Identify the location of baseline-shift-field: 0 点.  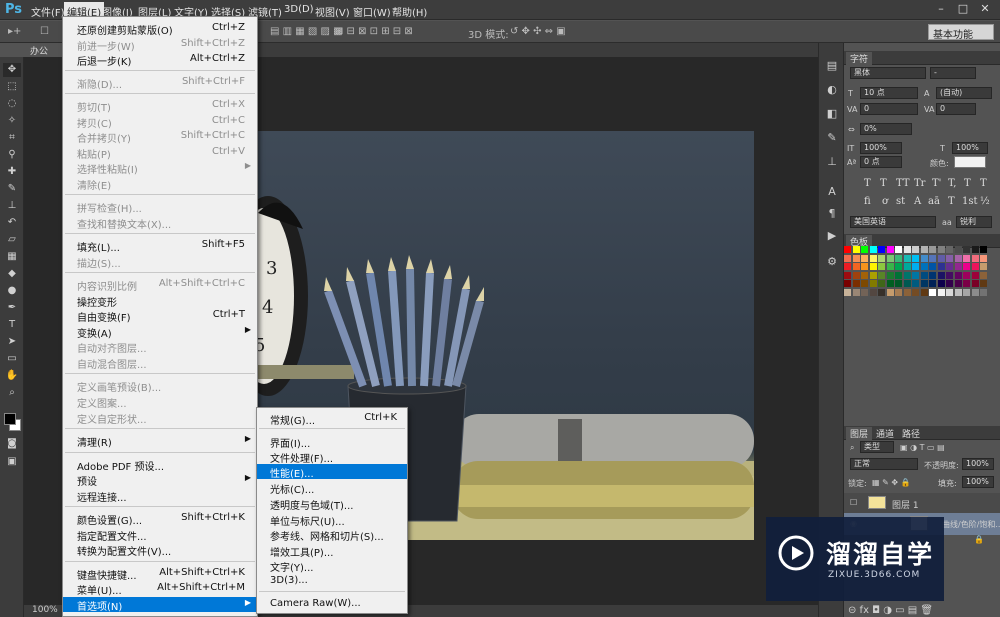
(881, 162).